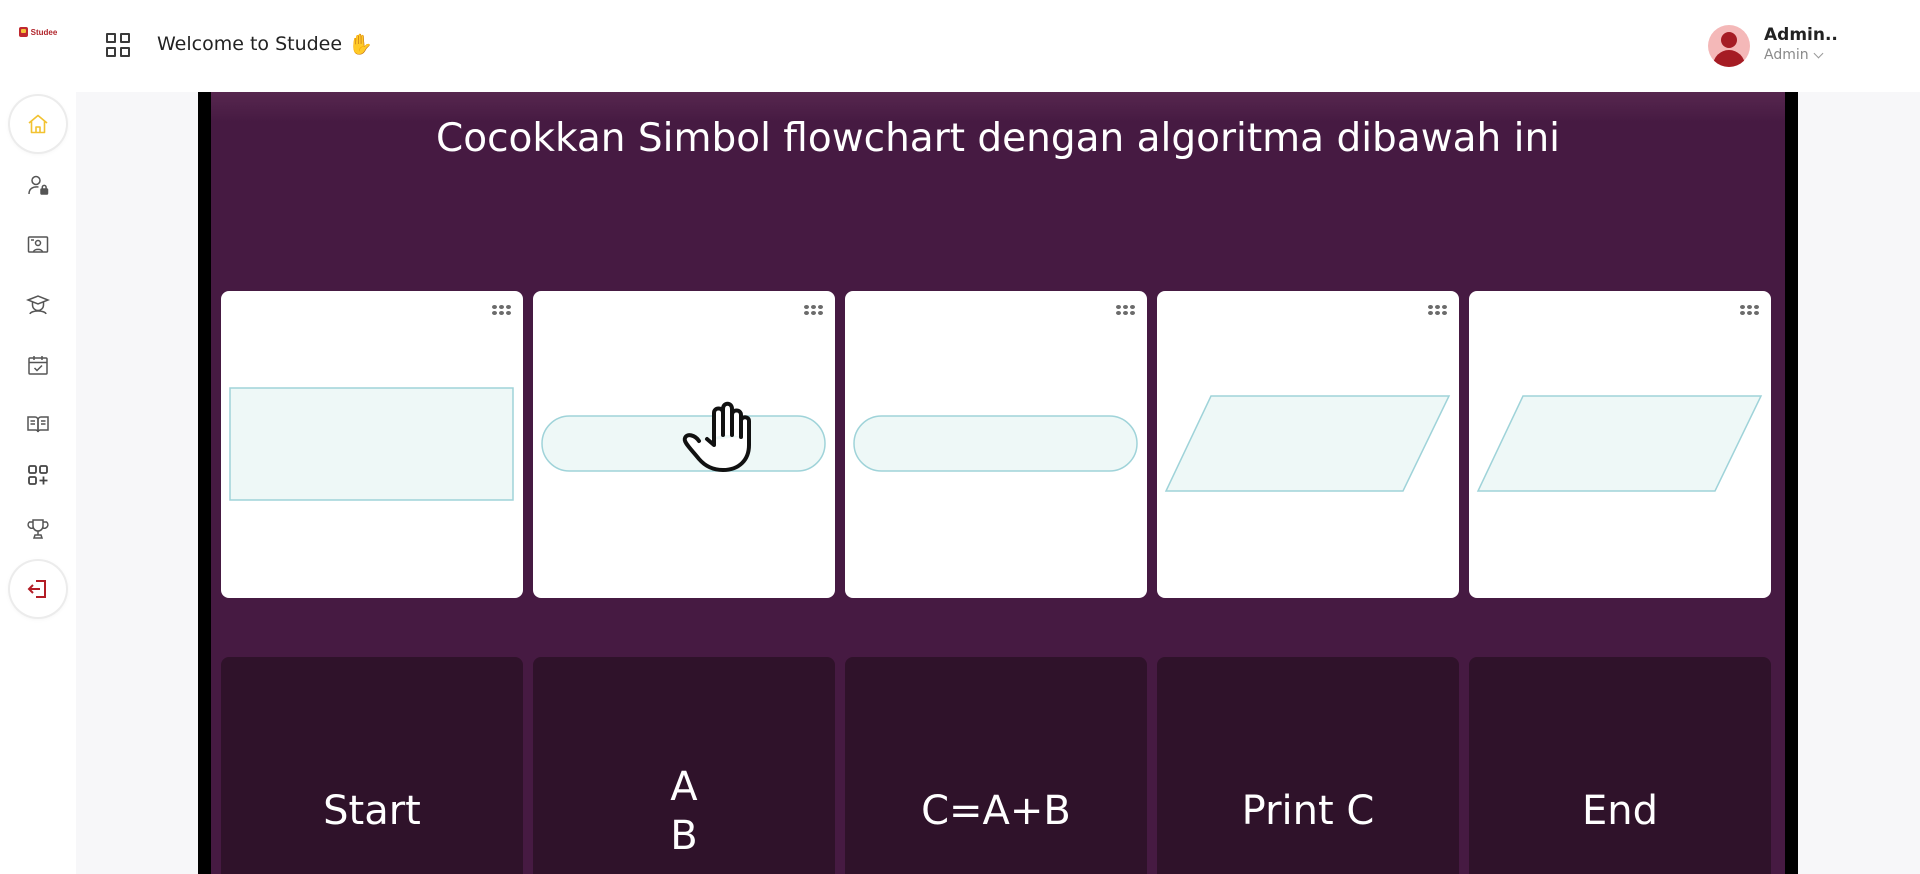 This screenshot has height=874, width=1920. I want to click on user-lock-icon, so click(38, 185).